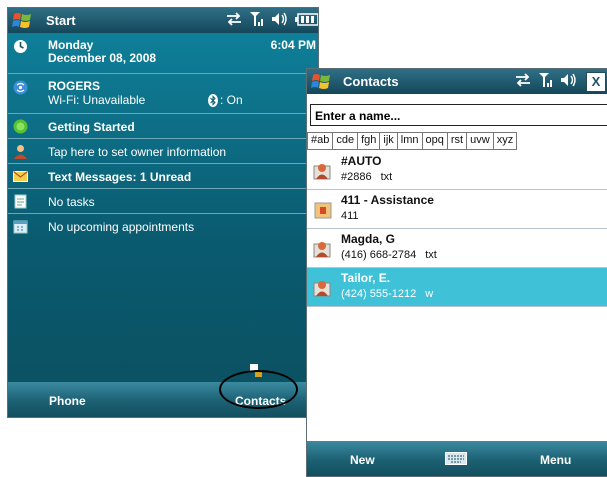 This screenshot has height=477, width=607. Describe the element at coordinates (102, 58) in the screenshot. I see `date-full: December 08, 2008` at that location.